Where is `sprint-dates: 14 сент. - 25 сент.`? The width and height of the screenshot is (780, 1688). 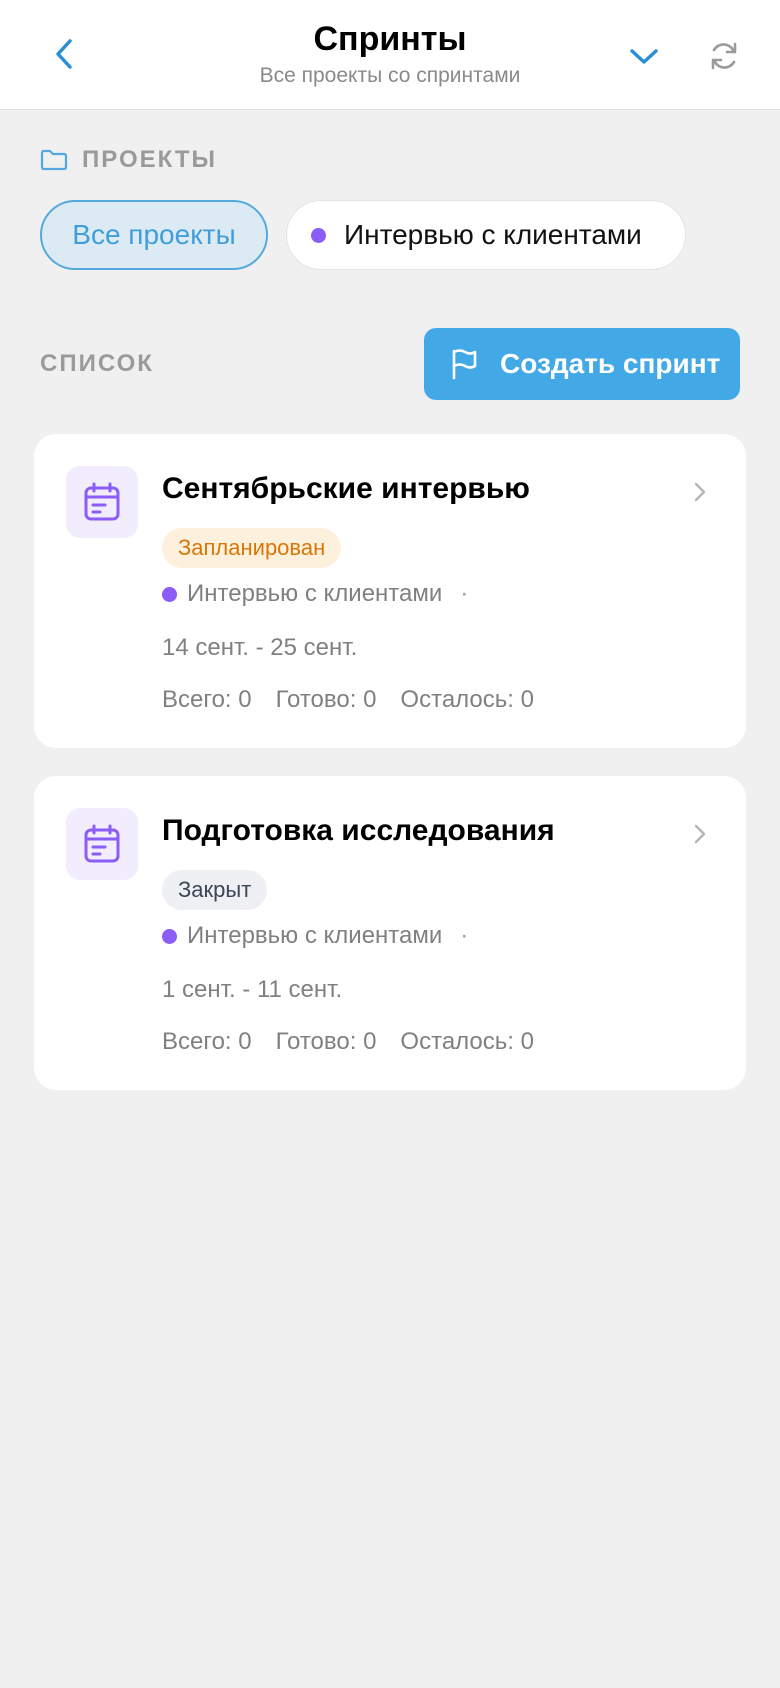 sprint-dates: 14 сент. - 25 сент. is located at coordinates (260, 647).